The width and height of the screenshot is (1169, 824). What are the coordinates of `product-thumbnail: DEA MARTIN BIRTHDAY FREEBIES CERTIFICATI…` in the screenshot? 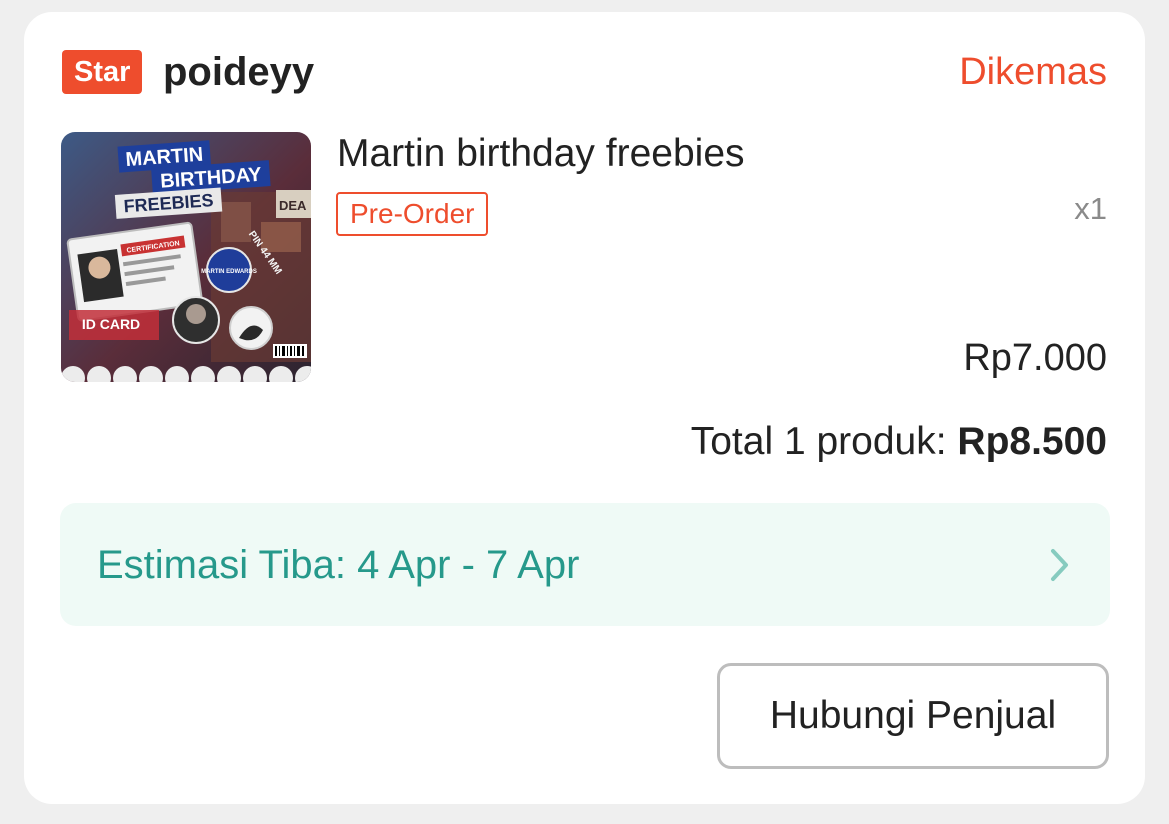 It's located at (186, 257).